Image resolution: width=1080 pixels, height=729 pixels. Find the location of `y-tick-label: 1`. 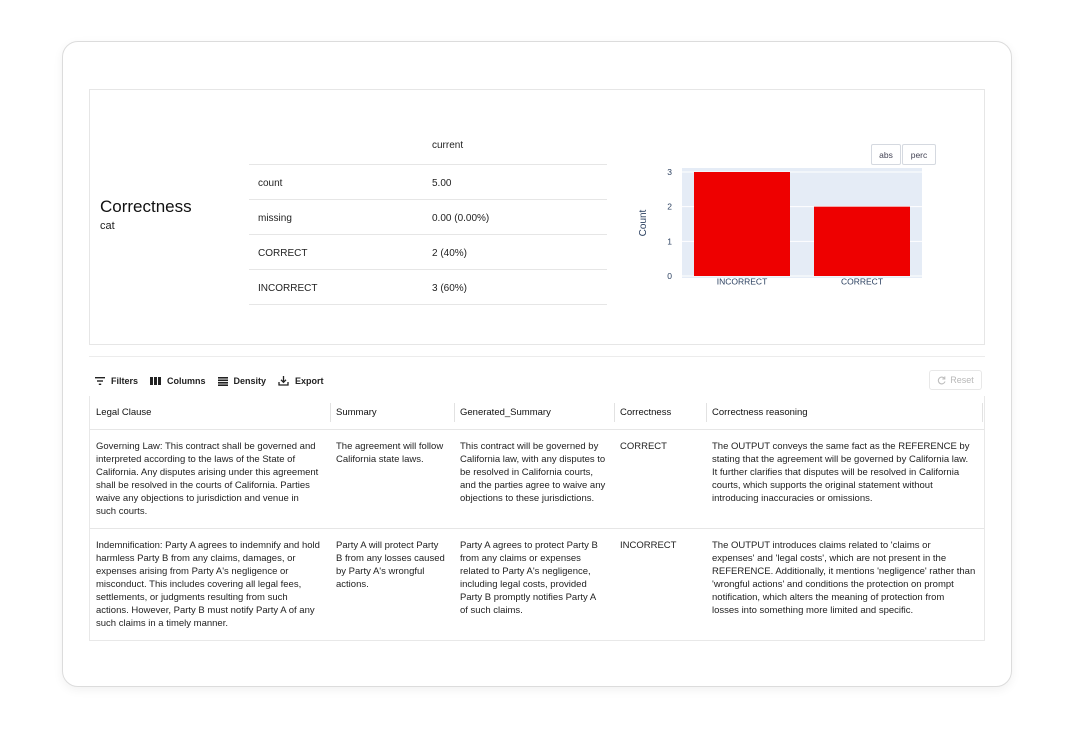

y-tick-label: 1 is located at coordinates (669, 241).